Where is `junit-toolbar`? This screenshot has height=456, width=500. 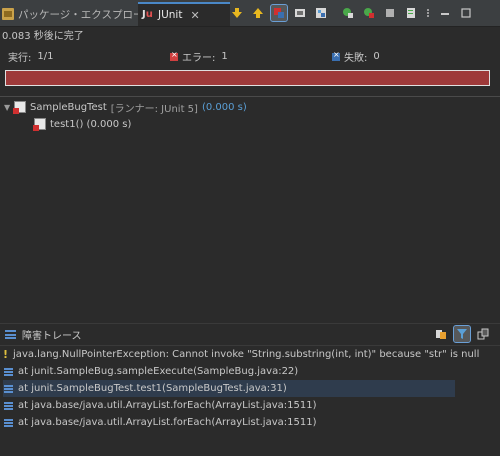
junit-toolbar is located at coordinates (354, 13).